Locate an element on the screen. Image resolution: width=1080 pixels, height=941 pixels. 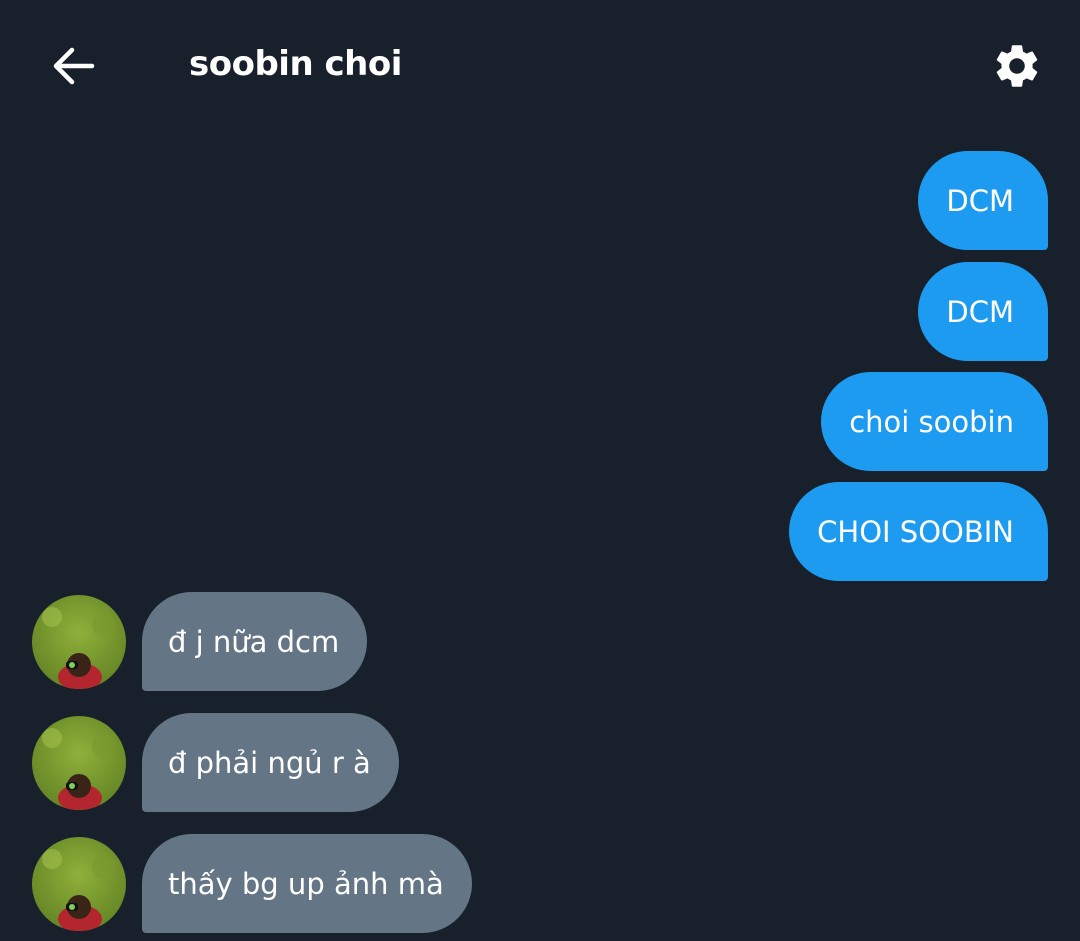
gear-icon is located at coordinates (1017, 66).